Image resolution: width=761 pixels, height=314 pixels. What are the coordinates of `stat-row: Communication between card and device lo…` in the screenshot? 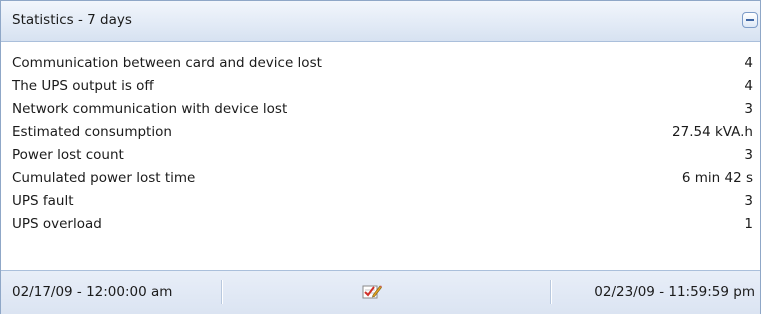 It's located at (380, 63).